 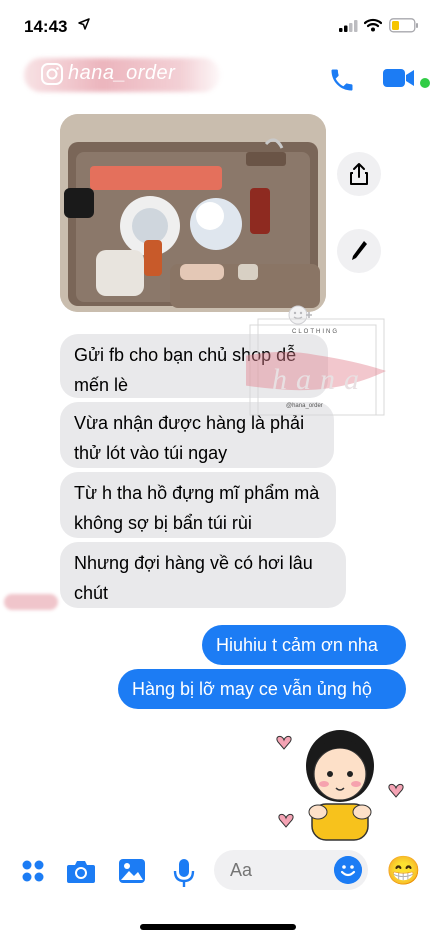 What do you see at coordinates (33, 871) in the screenshot?
I see `menu-grid-icon` at bounding box center [33, 871].